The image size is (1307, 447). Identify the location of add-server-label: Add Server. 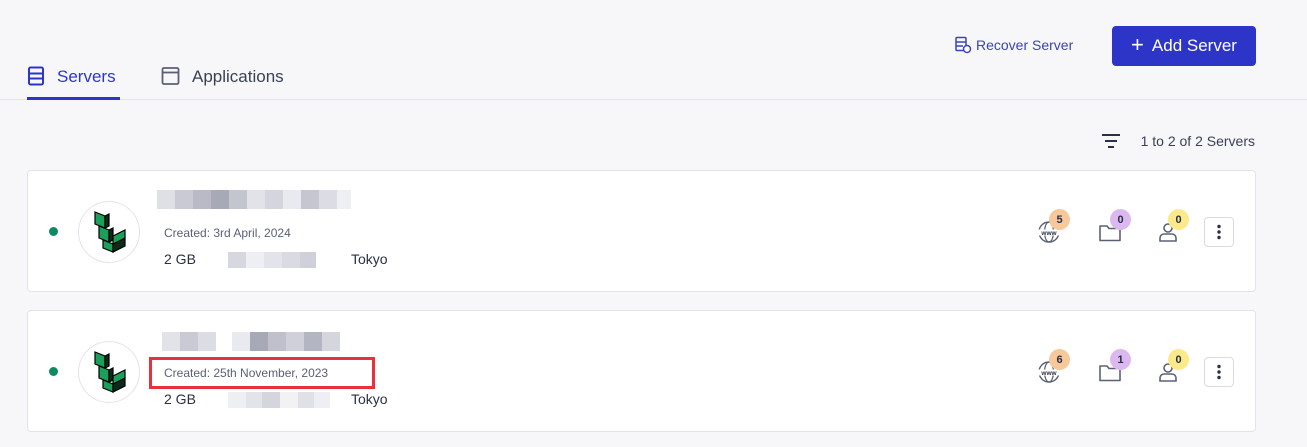
(1194, 45).